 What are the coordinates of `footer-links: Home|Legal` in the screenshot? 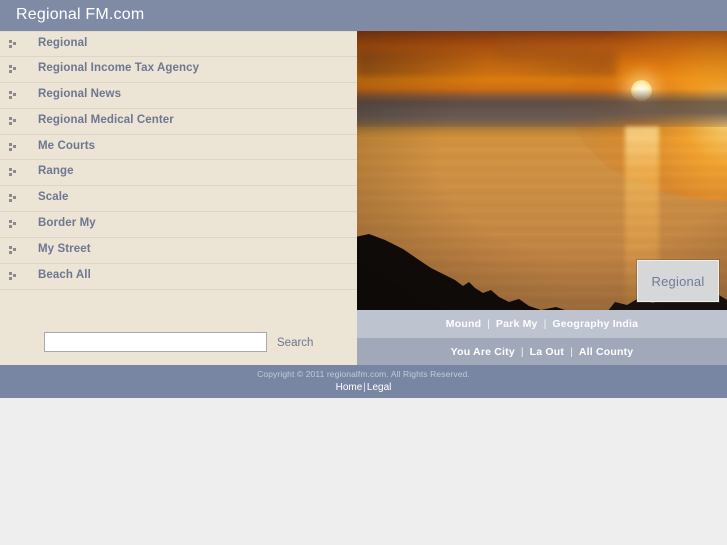 It's located at (363, 387).